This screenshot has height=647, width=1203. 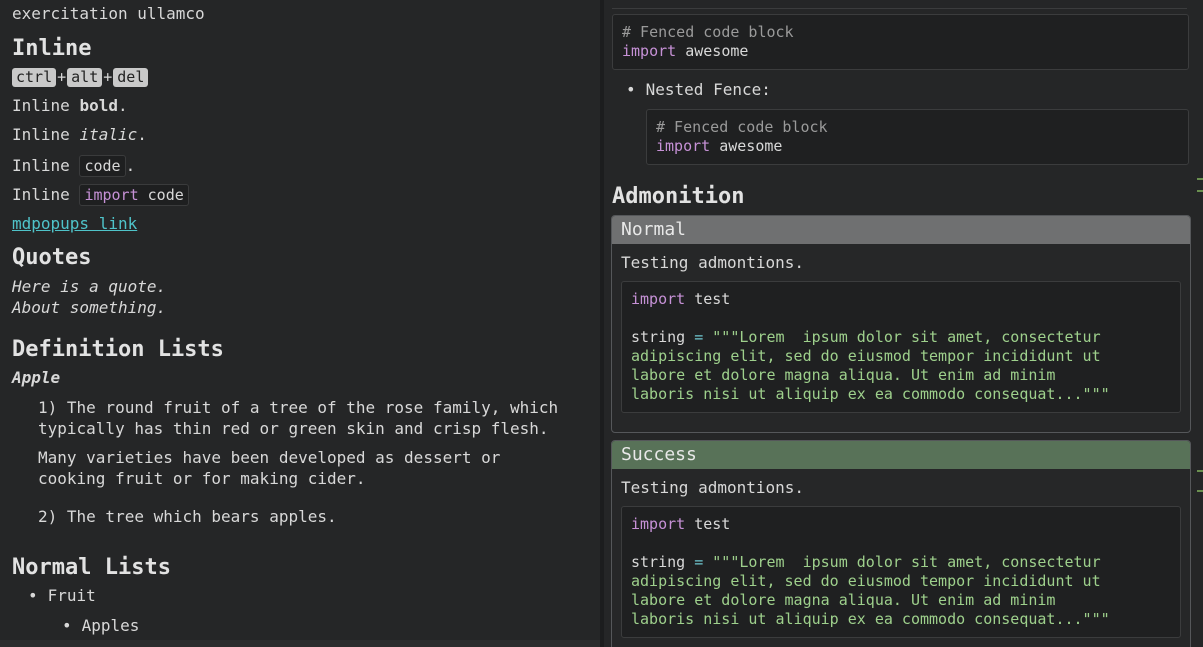 What do you see at coordinates (108, 134) in the screenshot?
I see `italic-text: italic` at bounding box center [108, 134].